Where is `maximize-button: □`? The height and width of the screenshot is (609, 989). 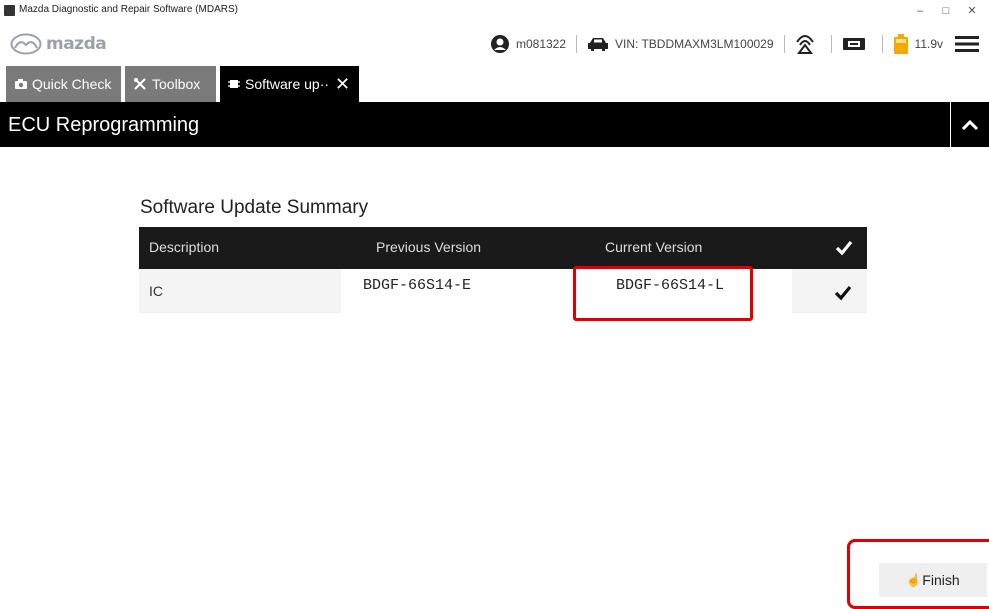
maximize-button: □ is located at coordinates (946, 11).